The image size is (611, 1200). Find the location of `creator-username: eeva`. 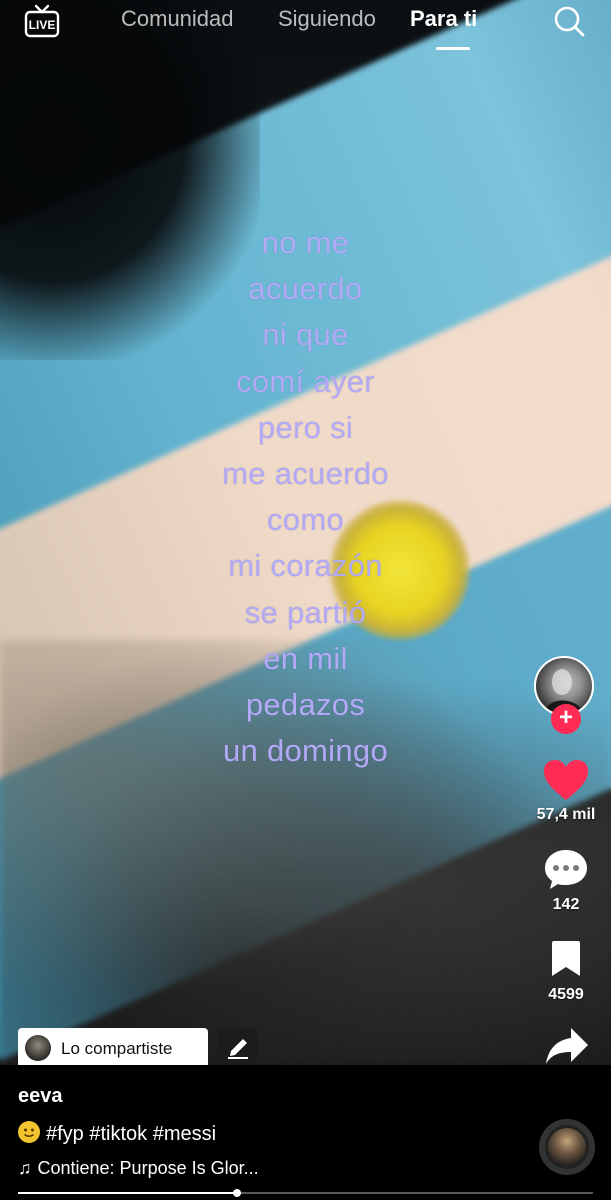

creator-username: eeva is located at coordinates (40, 1096).